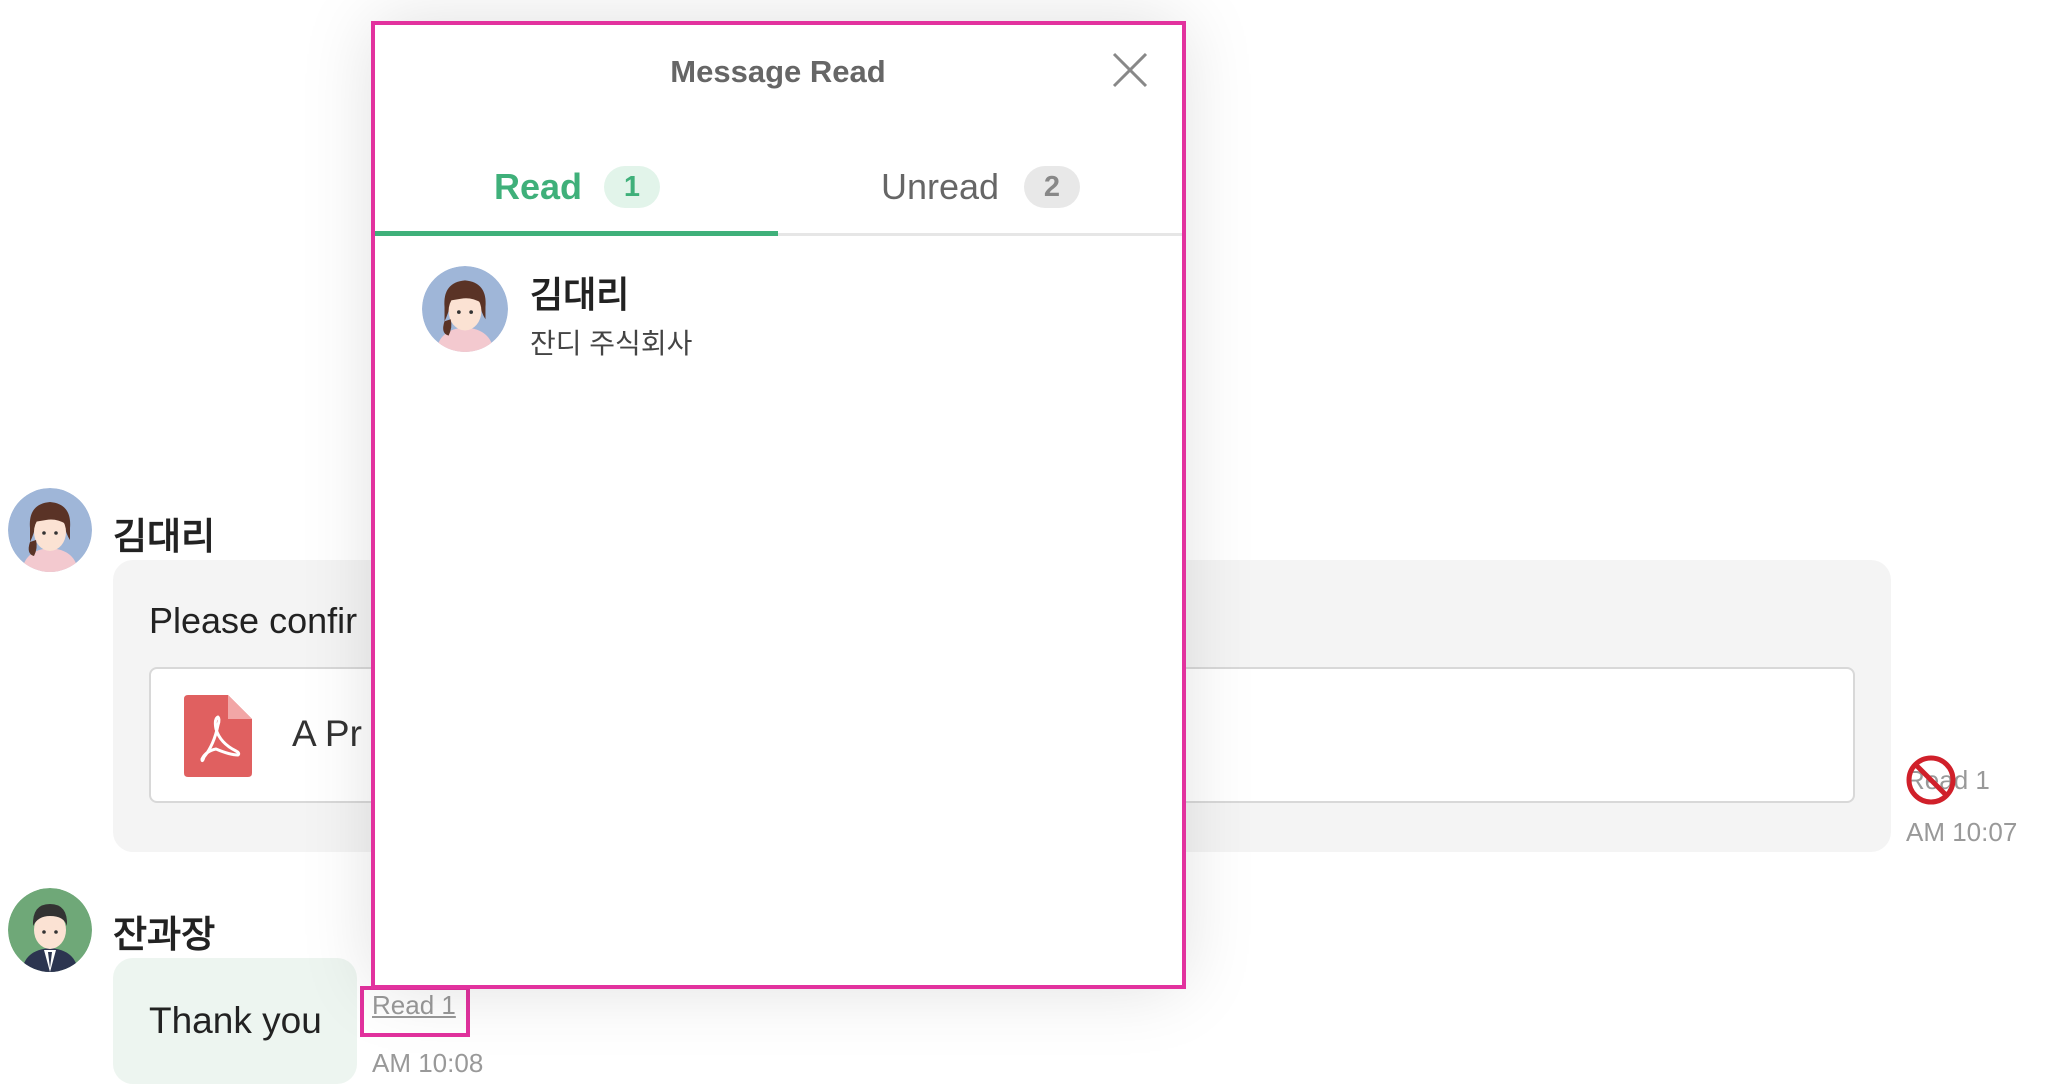 Image resolution: width=2070 pixels, height=1086 pixels. What do you see at coordinates (327, 733) in the screenshot?
I see `file-name: A Pr` at bounding box center [327, 733].